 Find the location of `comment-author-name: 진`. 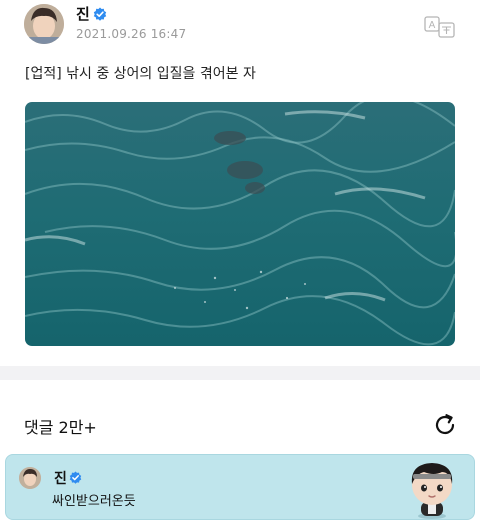

comment-author-name: 진 is located at coordinates (60, 478).